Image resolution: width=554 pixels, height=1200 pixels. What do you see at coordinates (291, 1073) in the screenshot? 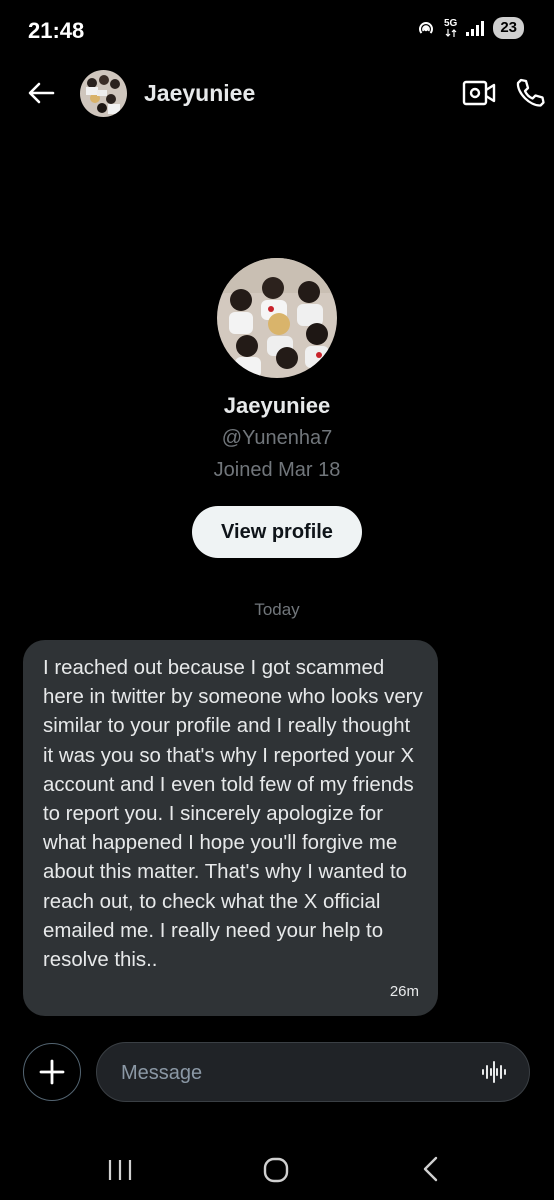
I see `message-input` at bounding box center [291, 1073].